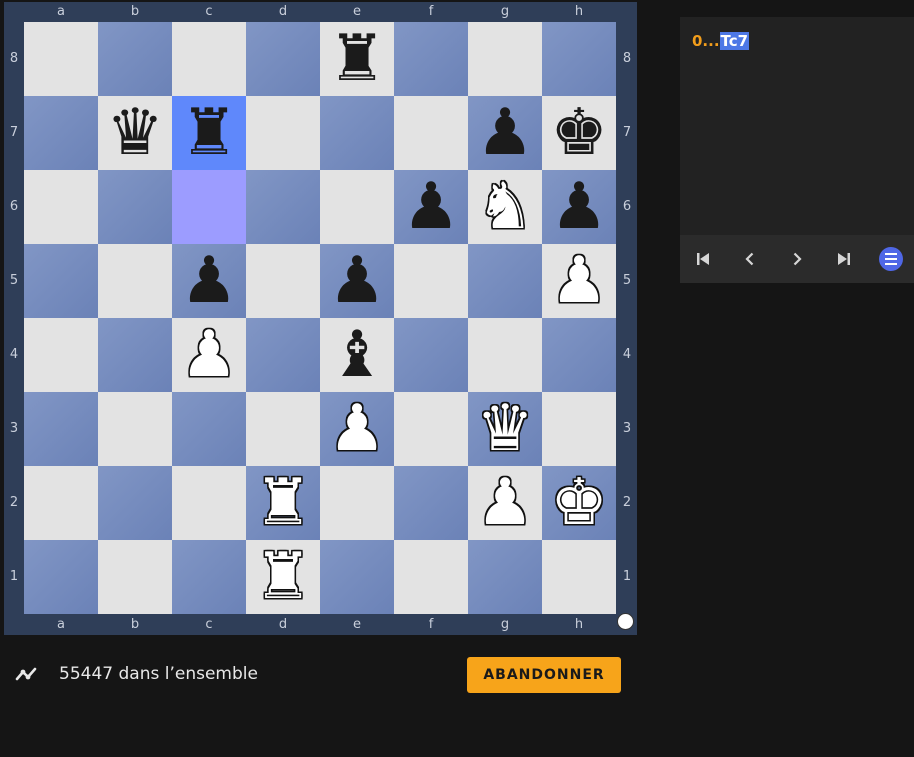 This screenshot has width=914, height=757. I want to click on square-e3: ♟, so click(357, 429).